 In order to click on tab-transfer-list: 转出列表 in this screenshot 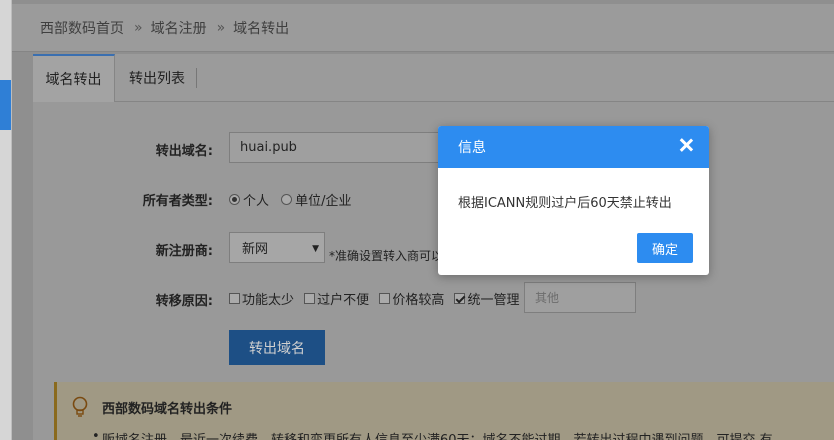, I will do `click(157, 78)`.